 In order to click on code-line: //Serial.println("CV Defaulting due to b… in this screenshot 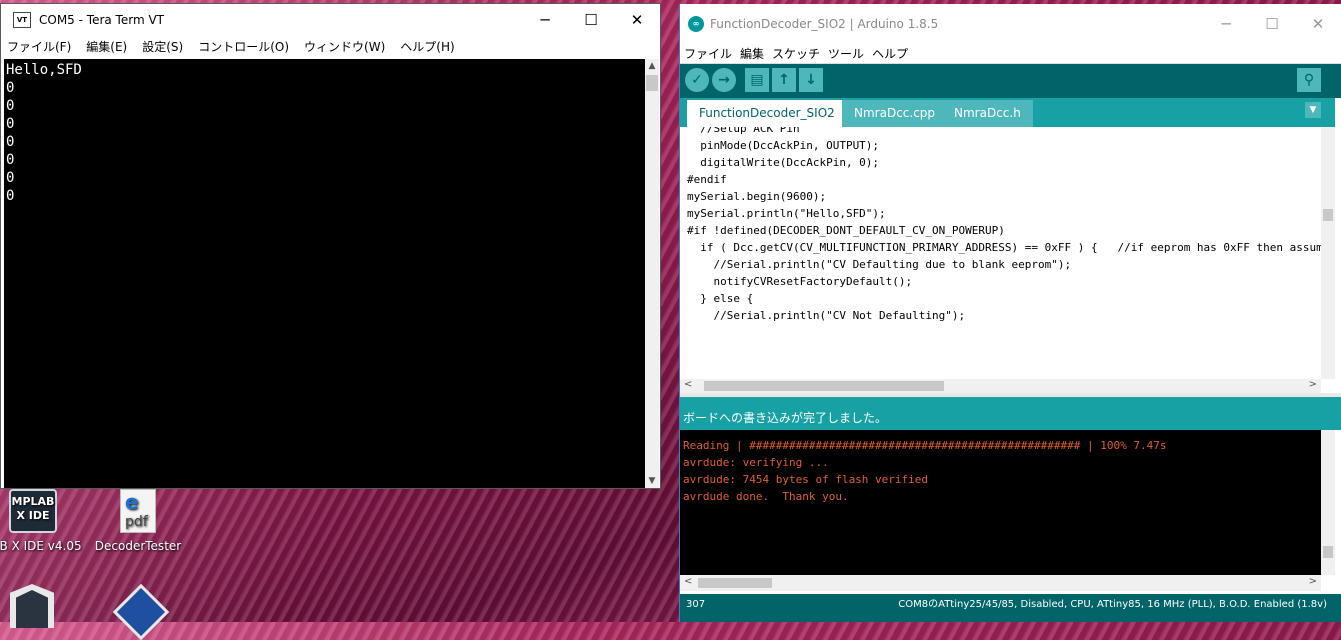, I will do `click(879, 264)`.